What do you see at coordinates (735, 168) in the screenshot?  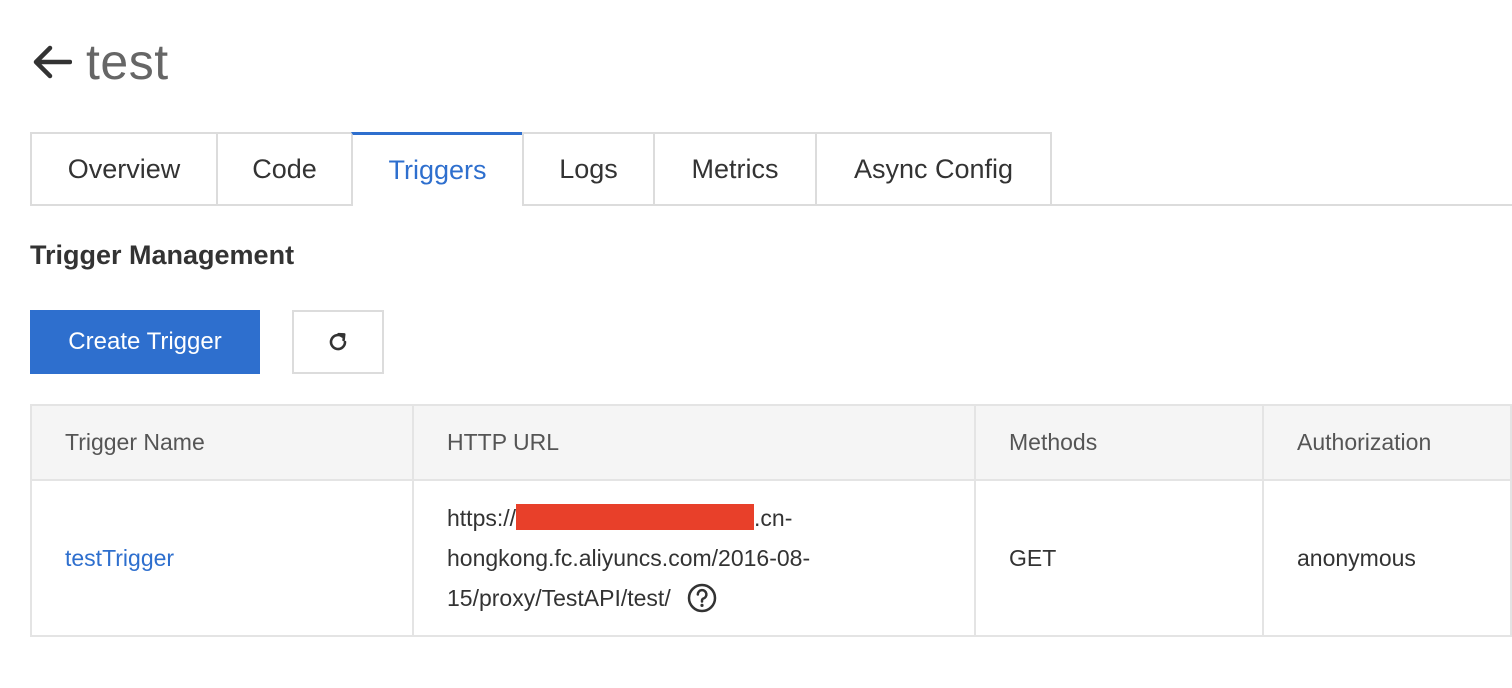 I see `tab-metrics: Metrics` at bounding box center [735, 168].